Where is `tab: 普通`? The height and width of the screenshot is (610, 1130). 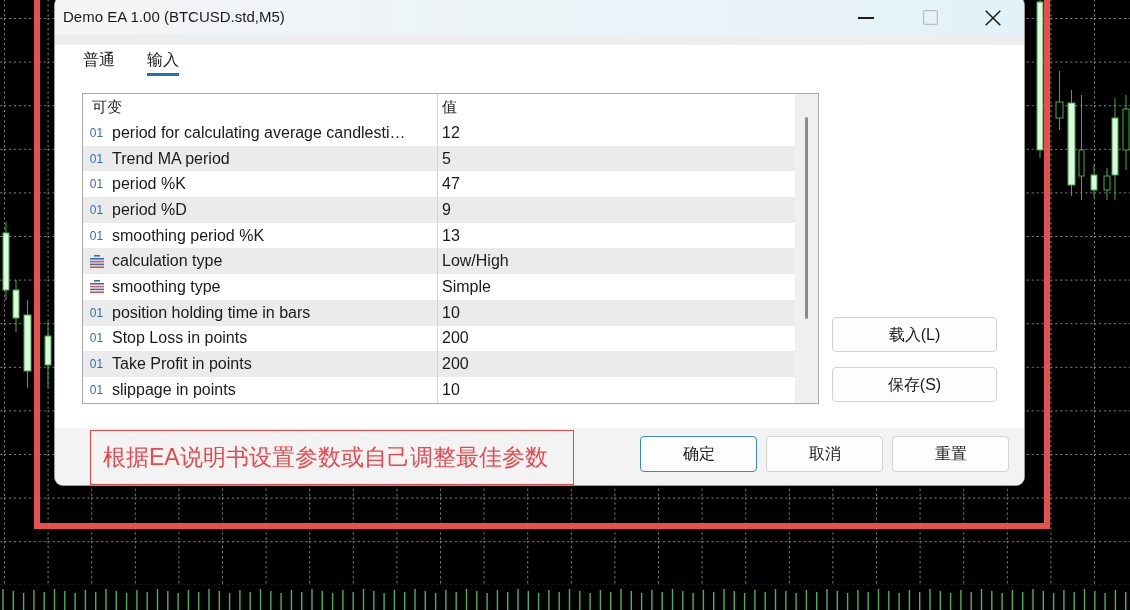
tab: 普通 is located at coordinates (99, 60).